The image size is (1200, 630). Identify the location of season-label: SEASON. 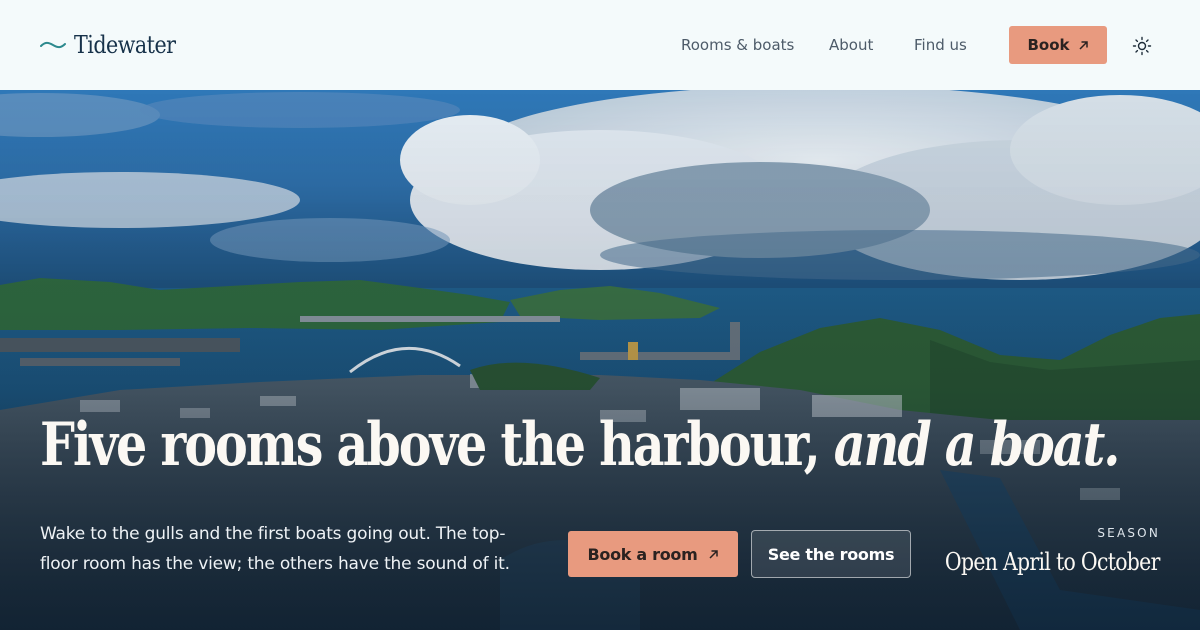
(1128, 533).